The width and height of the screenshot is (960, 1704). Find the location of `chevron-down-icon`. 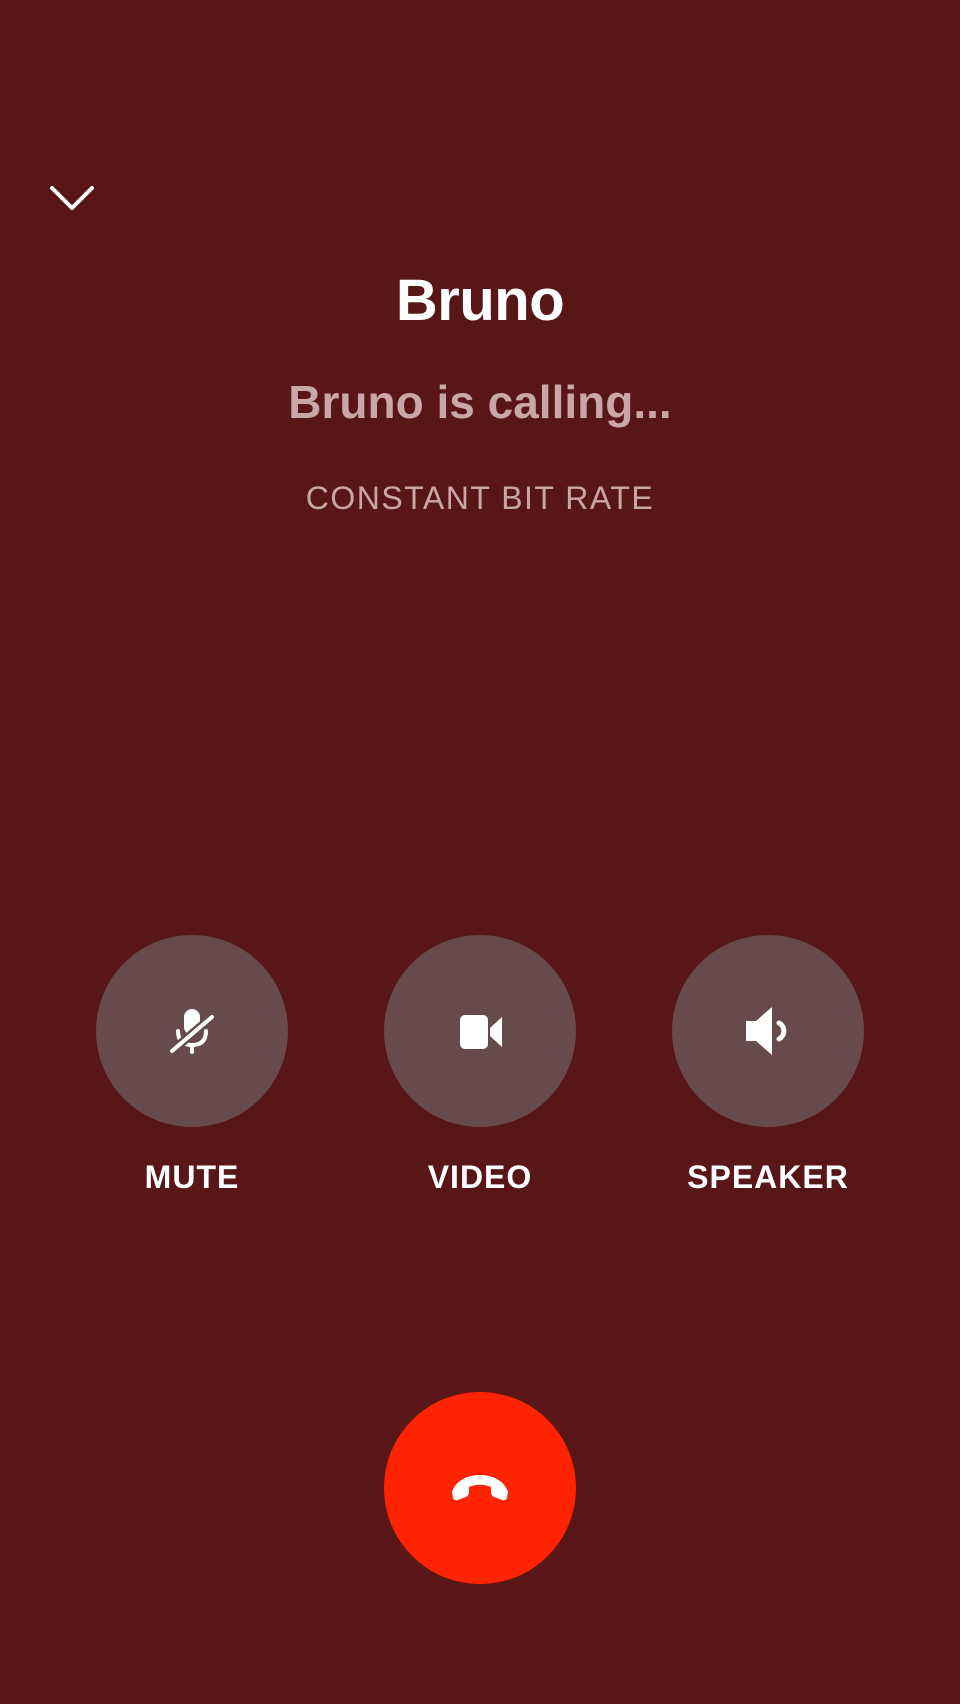

chevron-down-icon is located at coordinates (72, 198).